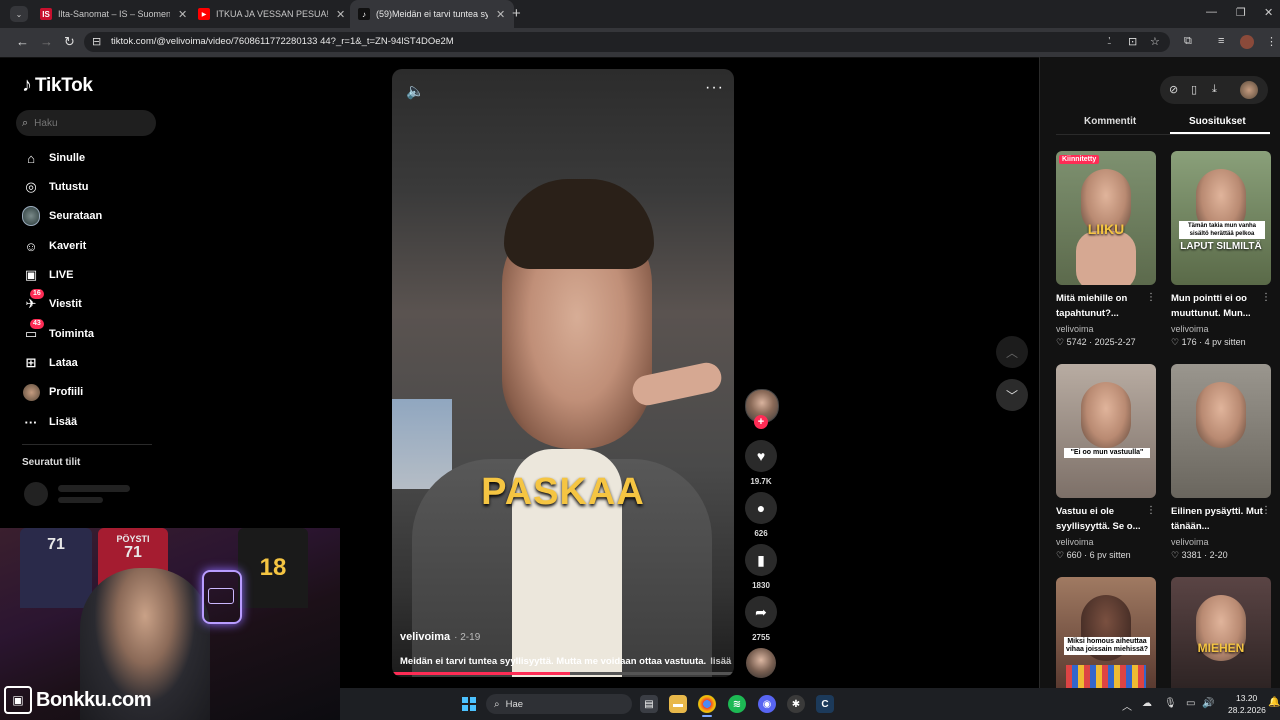 The image size is (1280, 720). Describe the element at coordinates (767, 704) in the screenshot. I see `discord-icon: ◉` at that location.